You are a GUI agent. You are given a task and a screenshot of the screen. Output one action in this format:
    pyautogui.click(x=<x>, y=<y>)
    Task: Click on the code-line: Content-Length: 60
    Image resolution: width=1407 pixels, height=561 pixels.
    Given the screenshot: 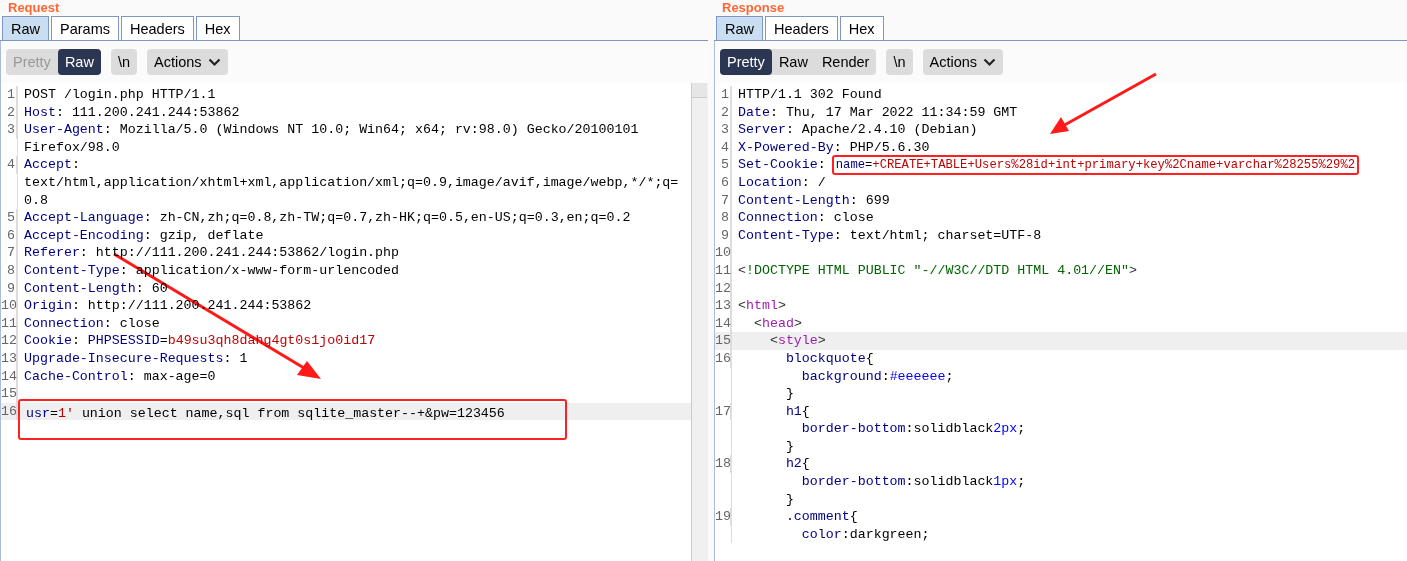 What is the action you would take?
    pyautogui.click(x=96, y=288)
    